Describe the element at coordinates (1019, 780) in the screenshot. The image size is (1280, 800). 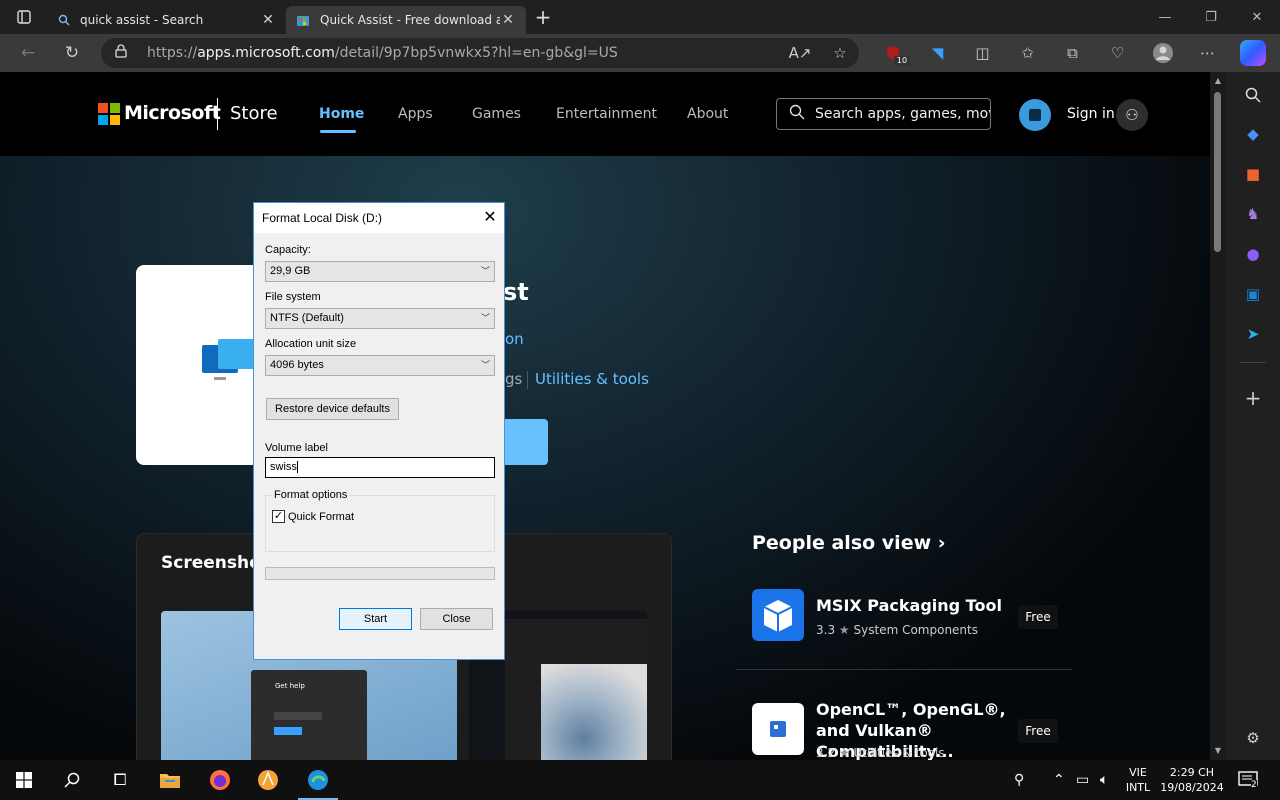
I see `people-icon: ⚲` at that location.